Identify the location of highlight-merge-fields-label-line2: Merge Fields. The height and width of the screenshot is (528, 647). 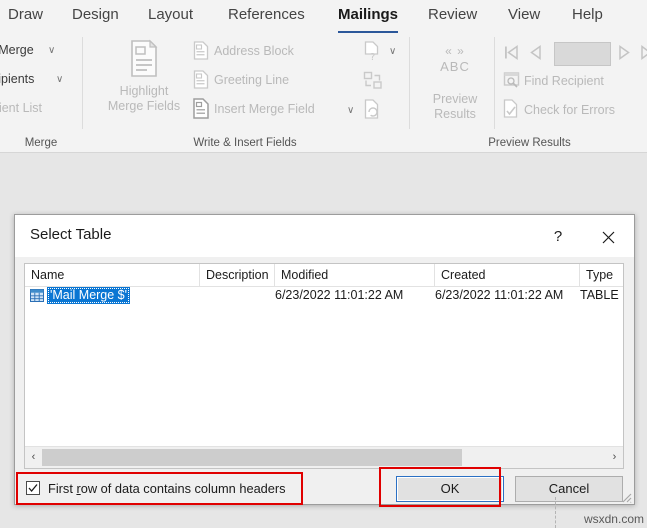
(144, 106).